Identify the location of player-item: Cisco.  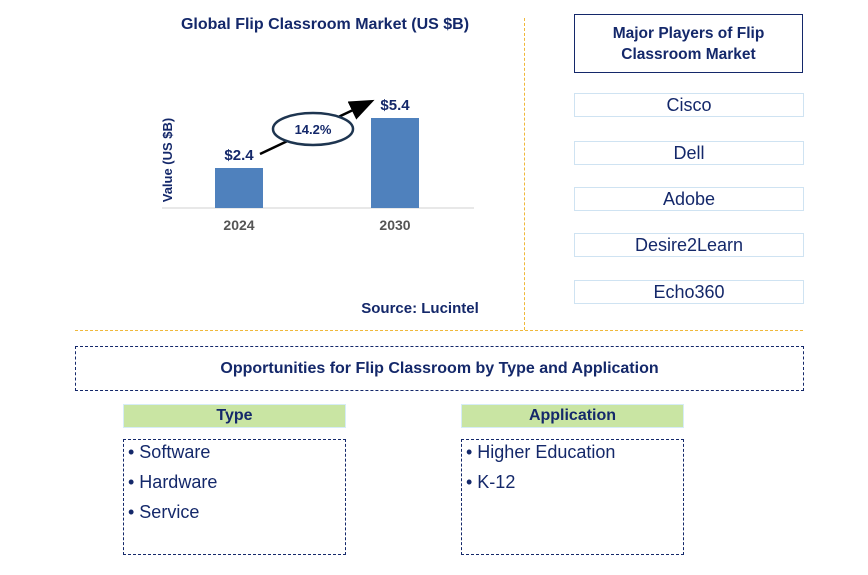
(689, 105).